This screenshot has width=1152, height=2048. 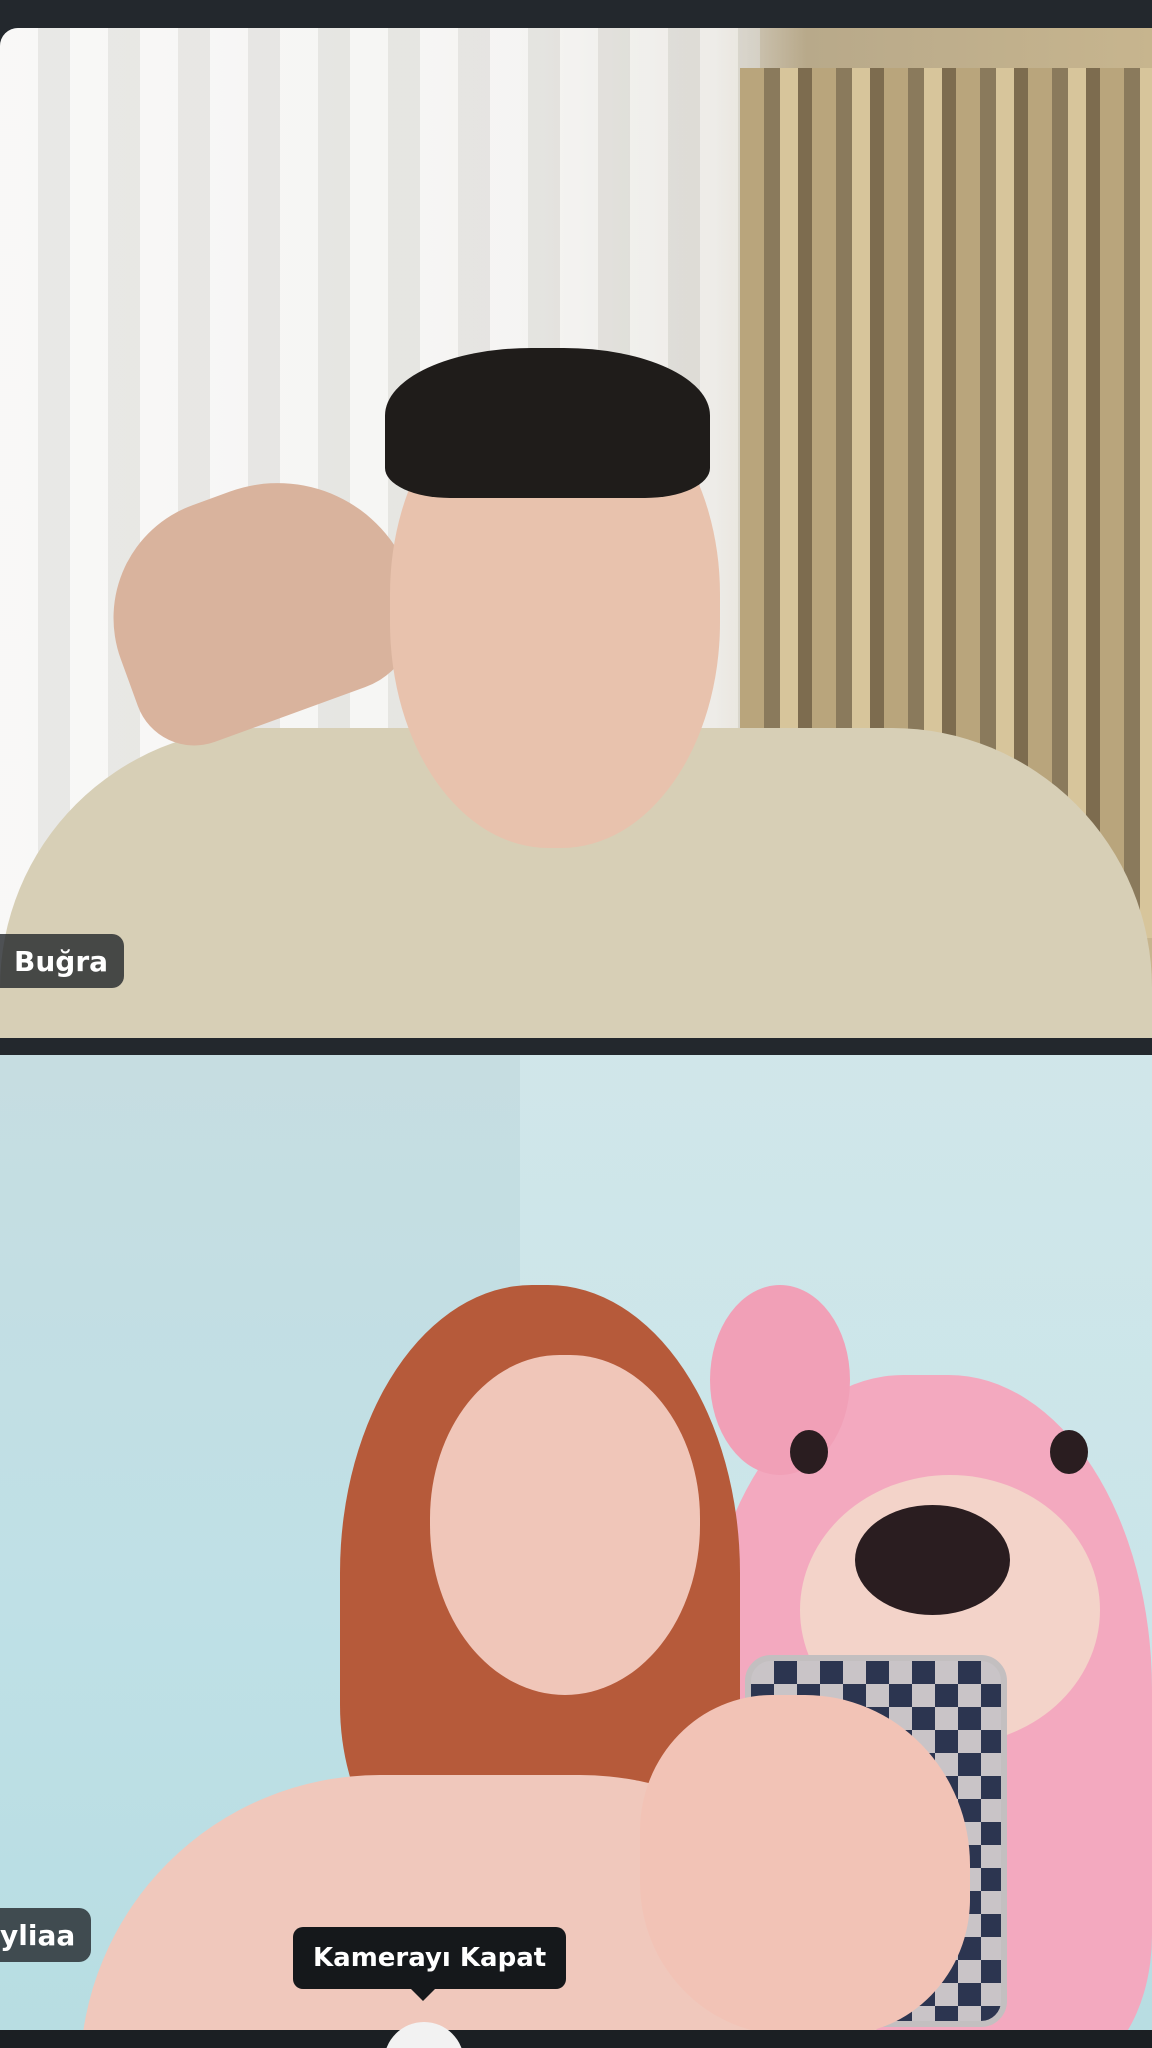 I want to click on video-subject-hair, so click(x=547, y=423).